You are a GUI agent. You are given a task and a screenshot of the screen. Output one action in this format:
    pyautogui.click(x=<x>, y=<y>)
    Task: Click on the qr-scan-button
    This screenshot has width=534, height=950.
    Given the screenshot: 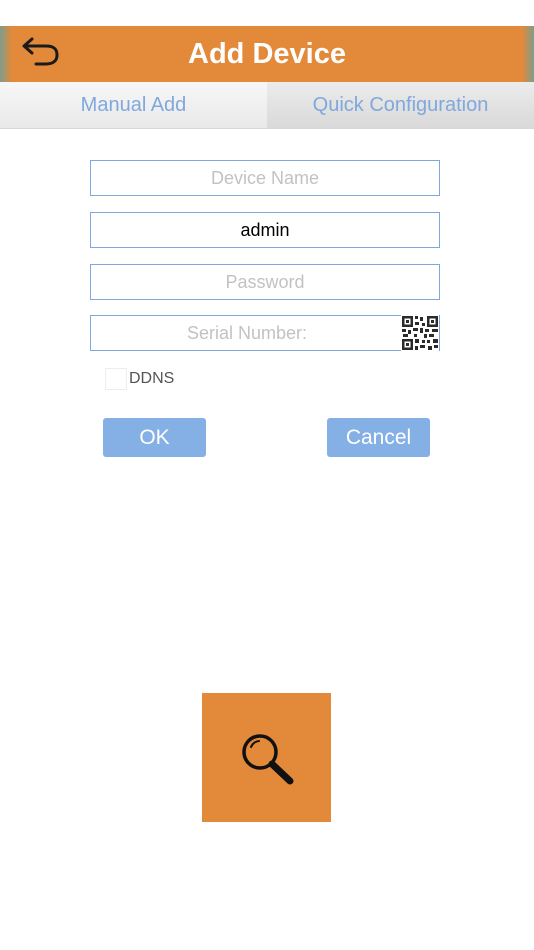 What is the action you would take?
    pyautogui.click(x=420, y=333)
    